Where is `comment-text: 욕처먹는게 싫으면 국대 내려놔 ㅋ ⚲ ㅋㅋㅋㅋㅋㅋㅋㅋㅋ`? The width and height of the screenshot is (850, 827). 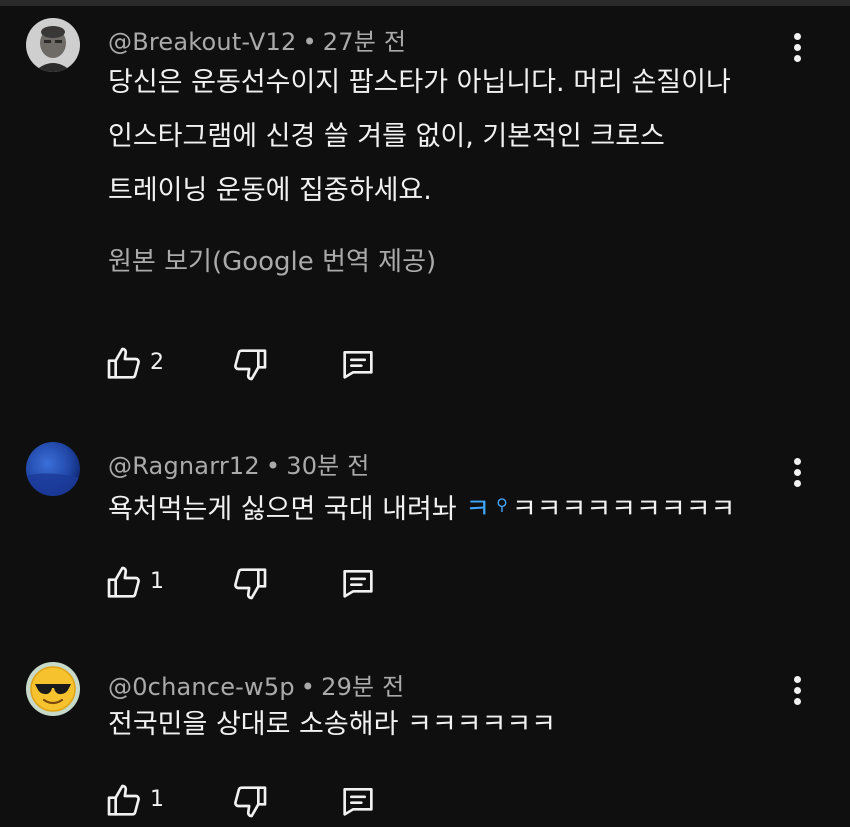
comment-text: 욕처먹는게 싫으면 국대 내려놔 ㅋ ⚲ ㅋㅋㅋㅋㅋㅋㅋㅋㅋ is located at coordinates (421, 507).